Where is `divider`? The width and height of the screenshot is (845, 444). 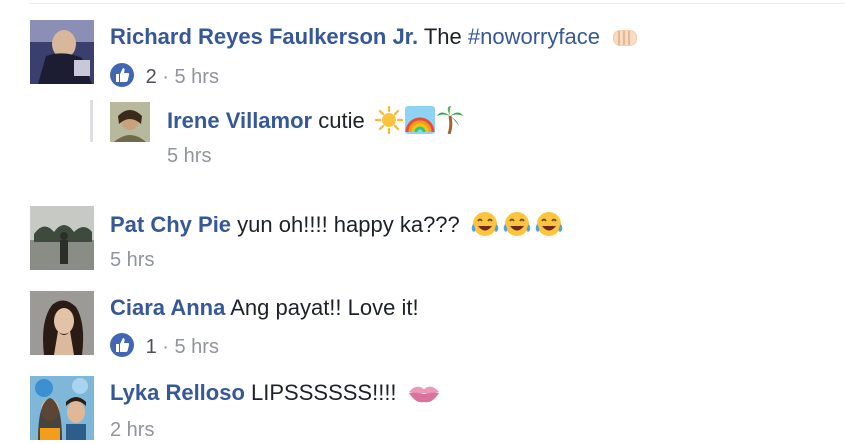 divider is located at coordinates (437, 3).